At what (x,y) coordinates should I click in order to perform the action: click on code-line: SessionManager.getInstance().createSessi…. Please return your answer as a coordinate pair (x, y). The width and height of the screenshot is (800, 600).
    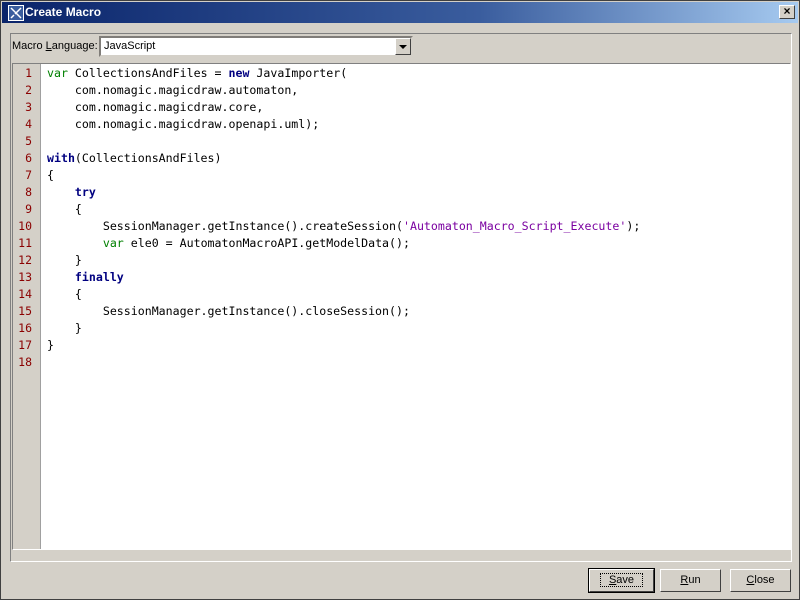
    Looking at the image, I should click on (344, 226).